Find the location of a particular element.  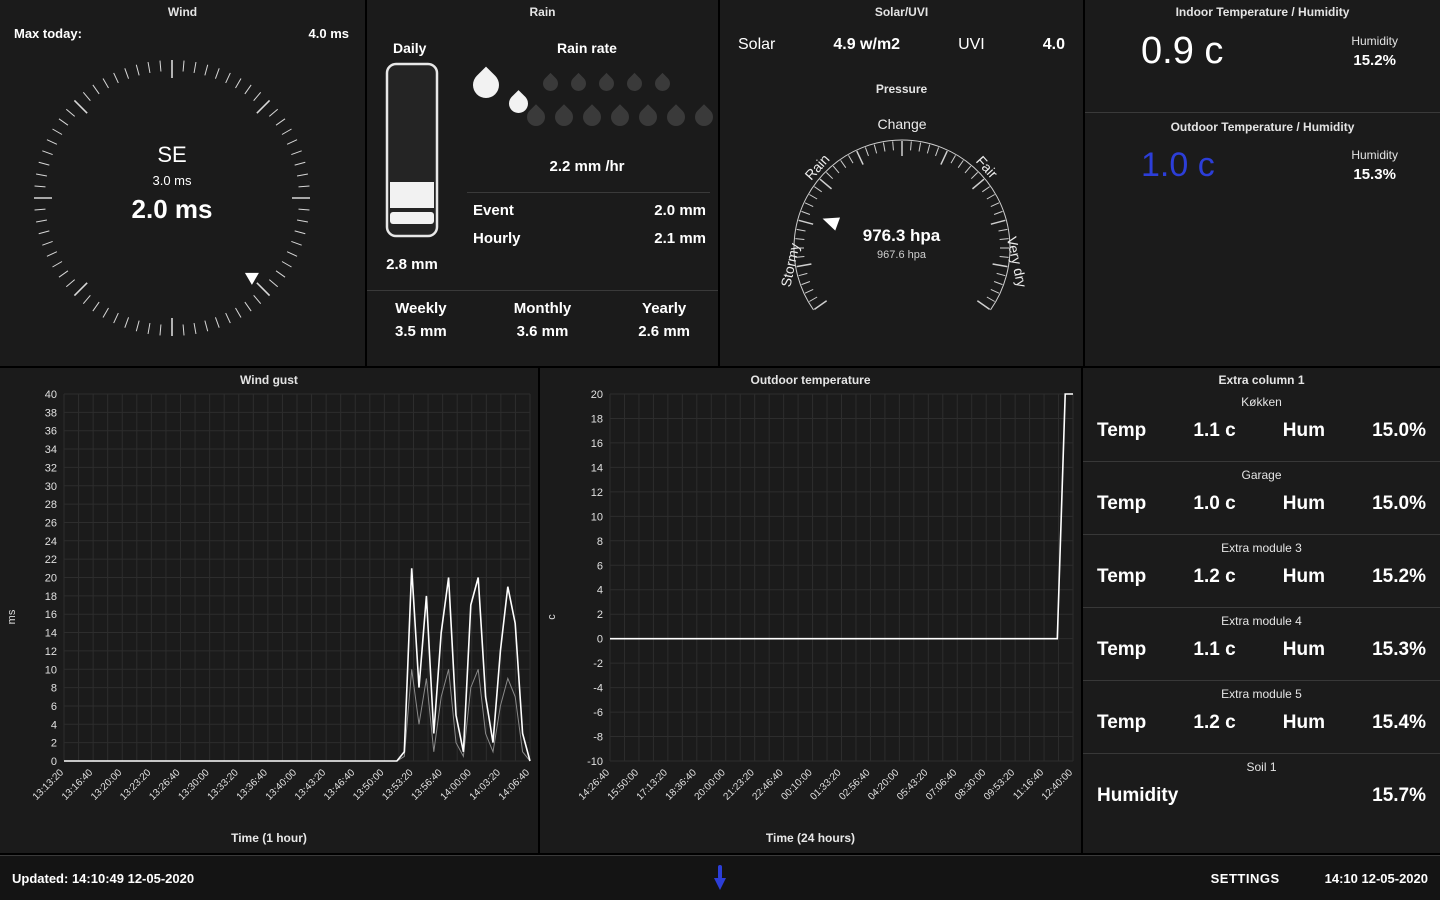

rain-yearly: Yearly 2.6 mm is located at coordinates (664, 320).